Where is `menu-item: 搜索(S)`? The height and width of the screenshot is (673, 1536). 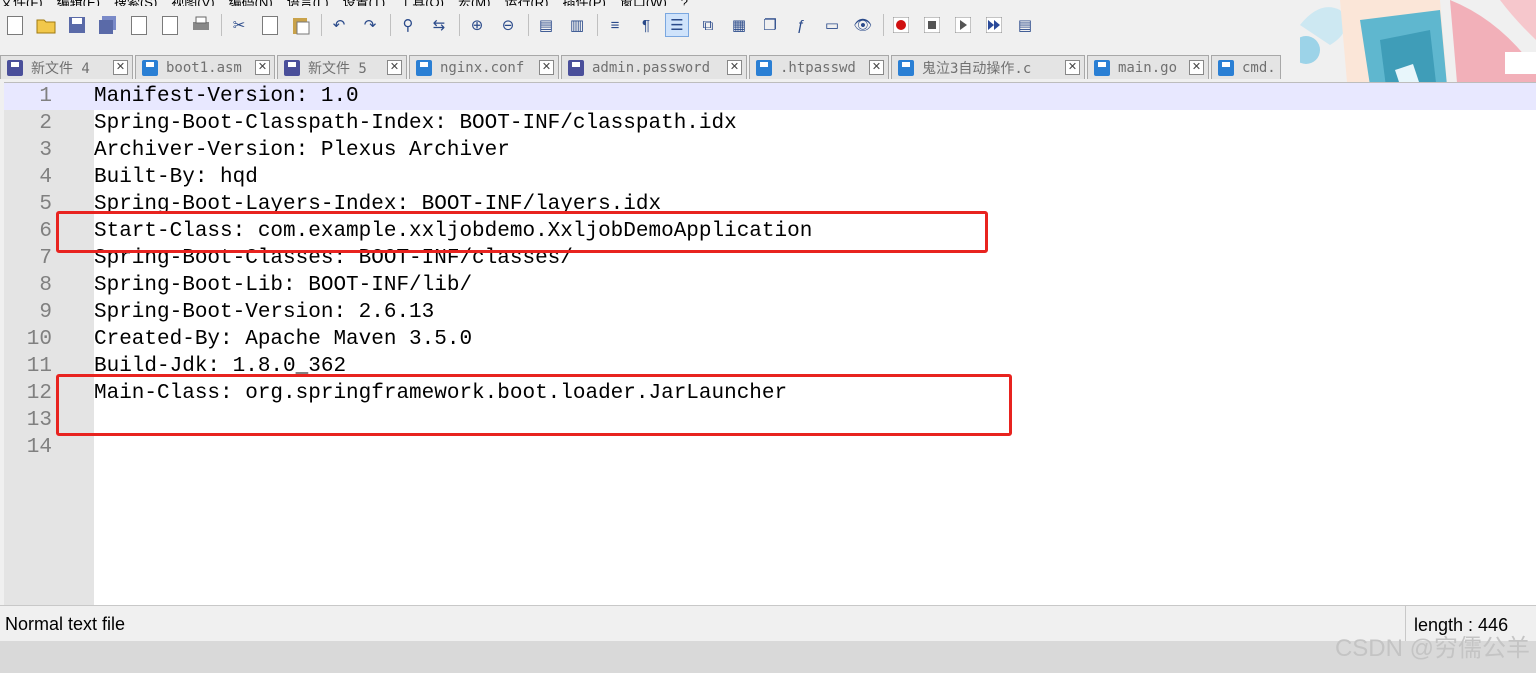
menu-item: 搜索(S) is located at coordinates (135, 3).